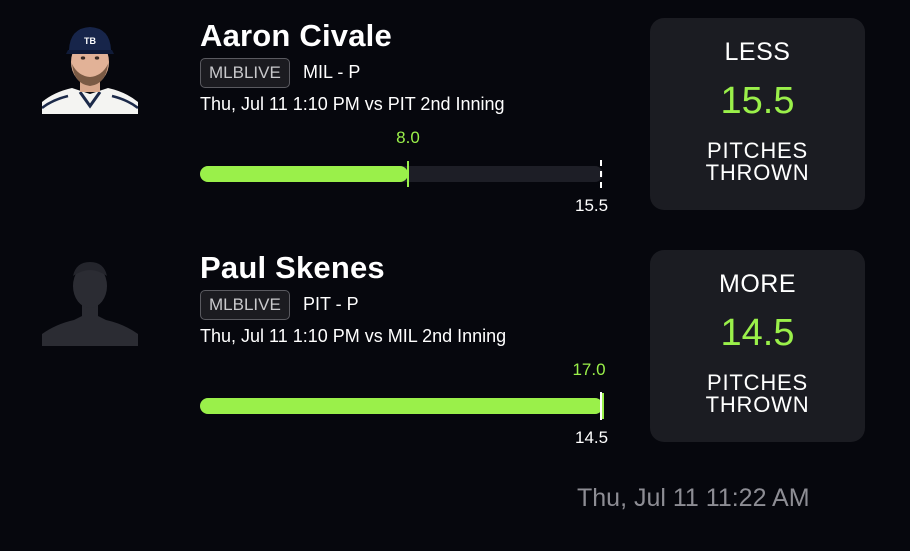  What do you see at coordinates (757, 52) in the screenshot?
I see `pick-direction: LESS` at bounding box center [757, 52].